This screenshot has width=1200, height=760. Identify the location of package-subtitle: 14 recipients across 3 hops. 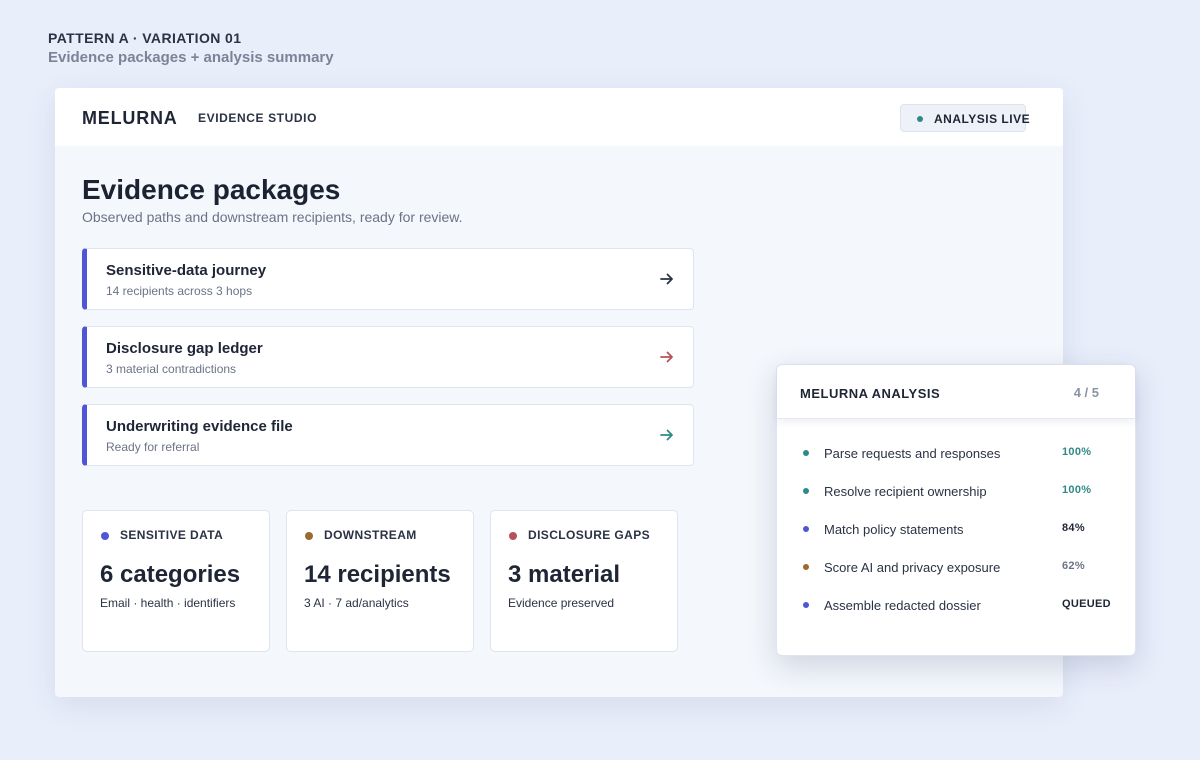
(179, 291).